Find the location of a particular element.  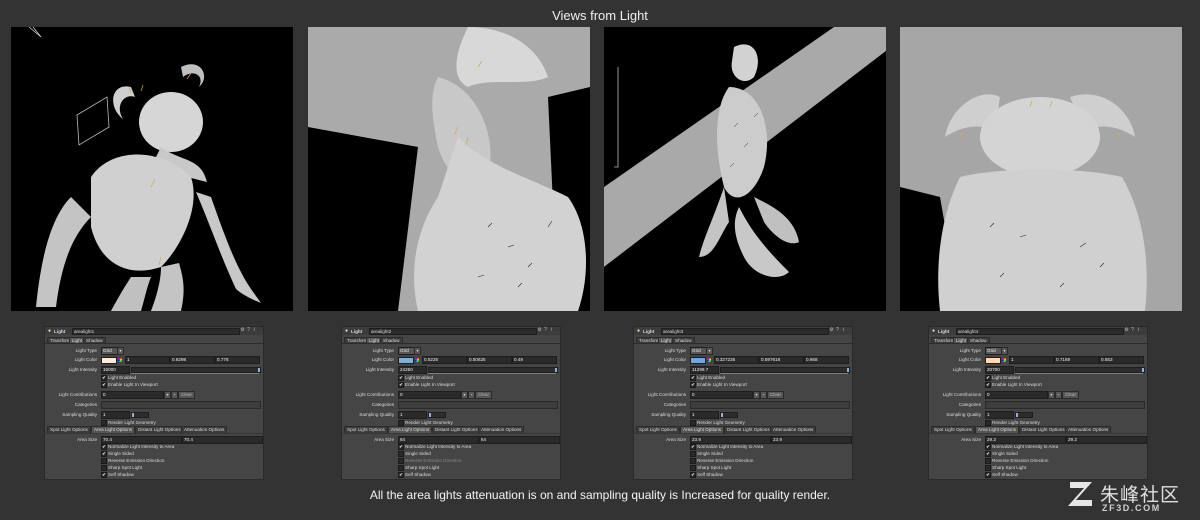

enable-viewport-checkbox: ✔ is located at coordinates (988, 385).